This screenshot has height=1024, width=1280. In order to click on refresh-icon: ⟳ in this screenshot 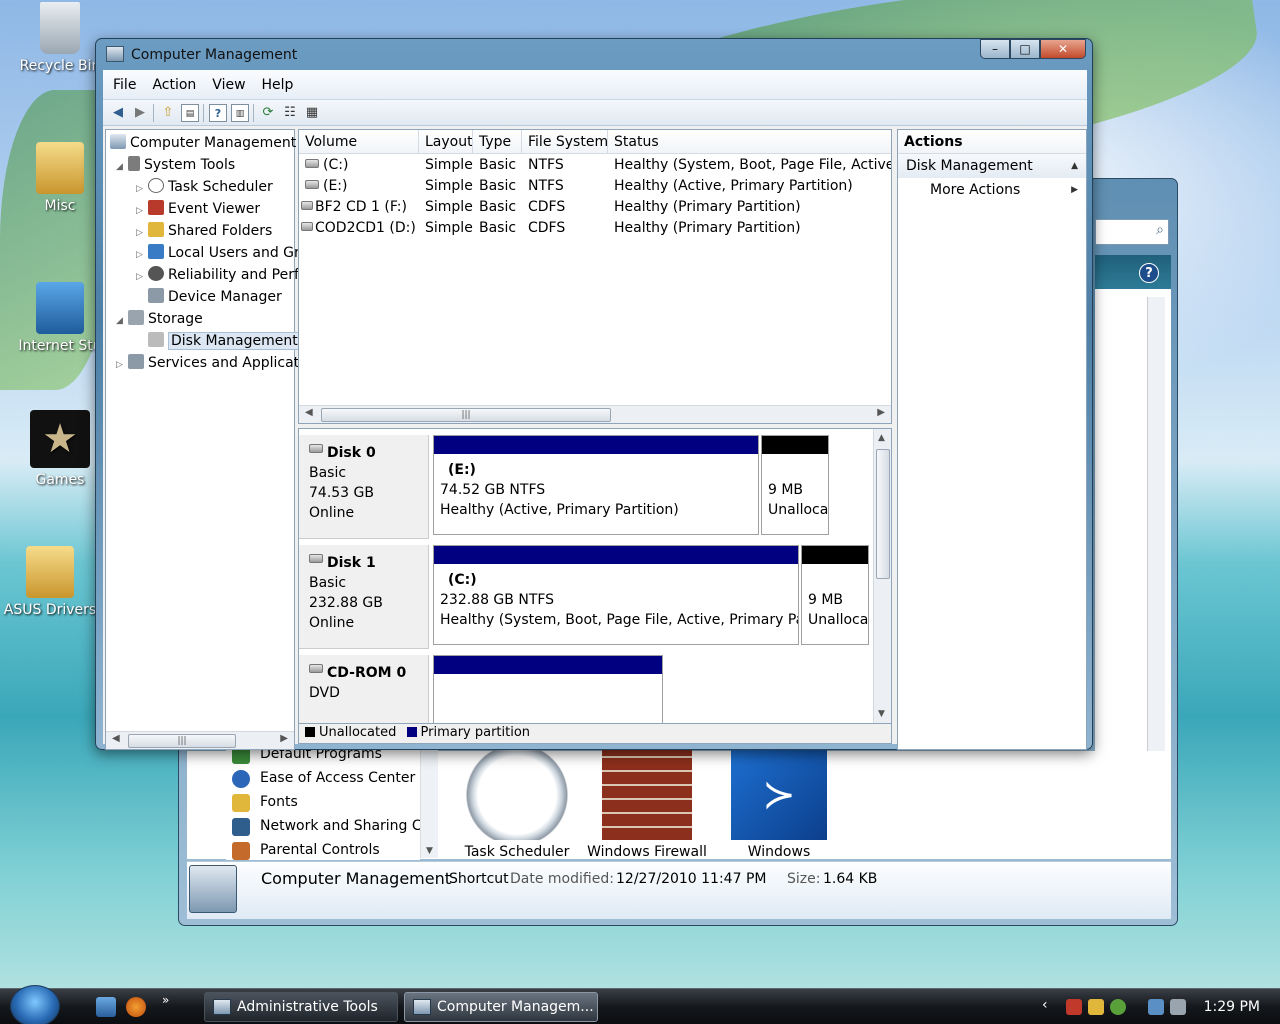, I will do `click(268, 113)`.